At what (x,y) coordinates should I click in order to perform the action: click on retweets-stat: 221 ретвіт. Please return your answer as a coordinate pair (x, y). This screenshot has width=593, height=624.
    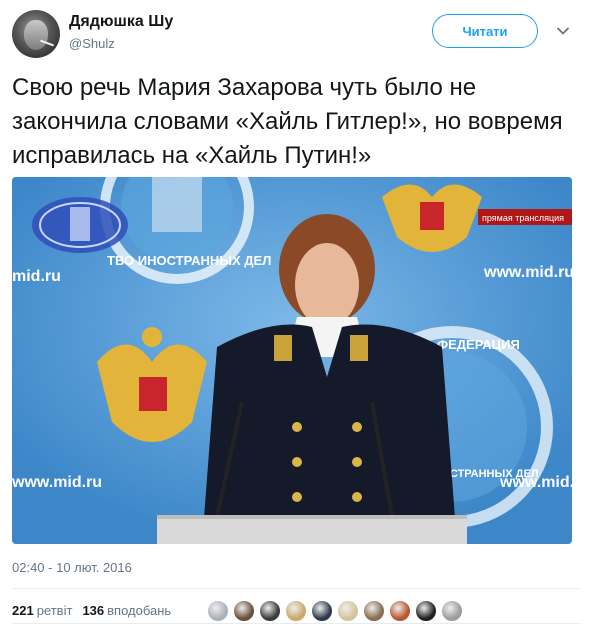
    Looking at the image, I should click on (42, 610).